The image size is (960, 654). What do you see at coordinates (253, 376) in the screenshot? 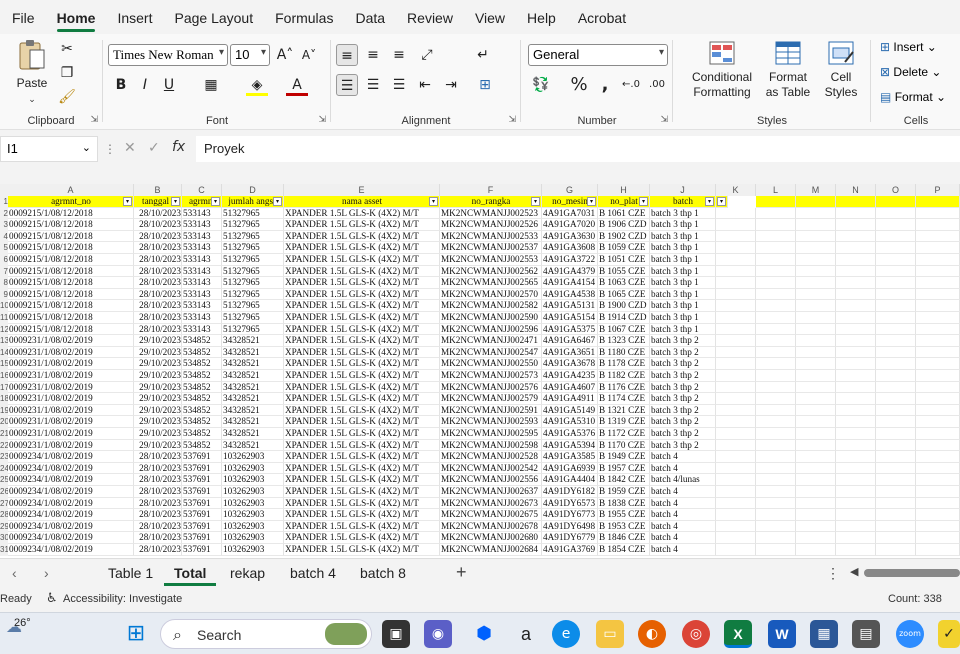
I see `data-cell: 34328521` at bounding box center [253, 376].